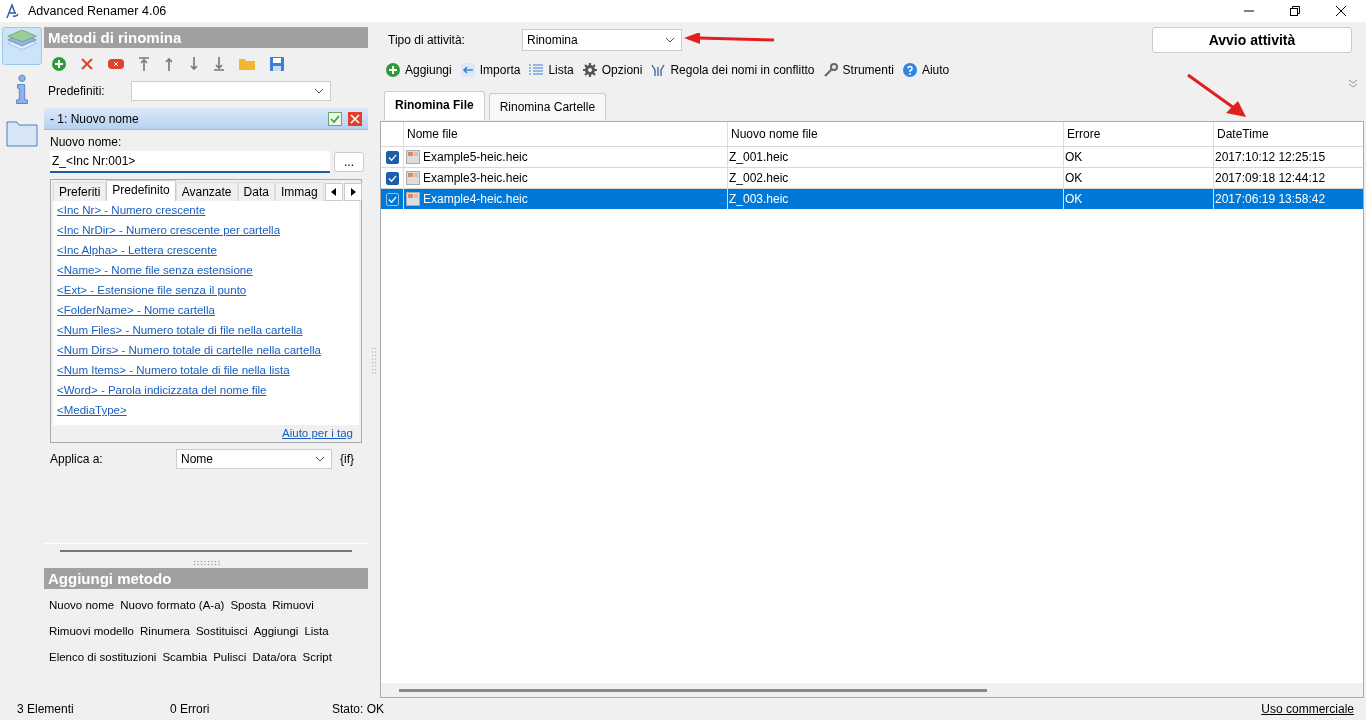 The width and height of the screenshot is (1366, 720). Describe the element at coordinates (335, 118) in the screenshot. I see `enabled-checkbox` at that location.